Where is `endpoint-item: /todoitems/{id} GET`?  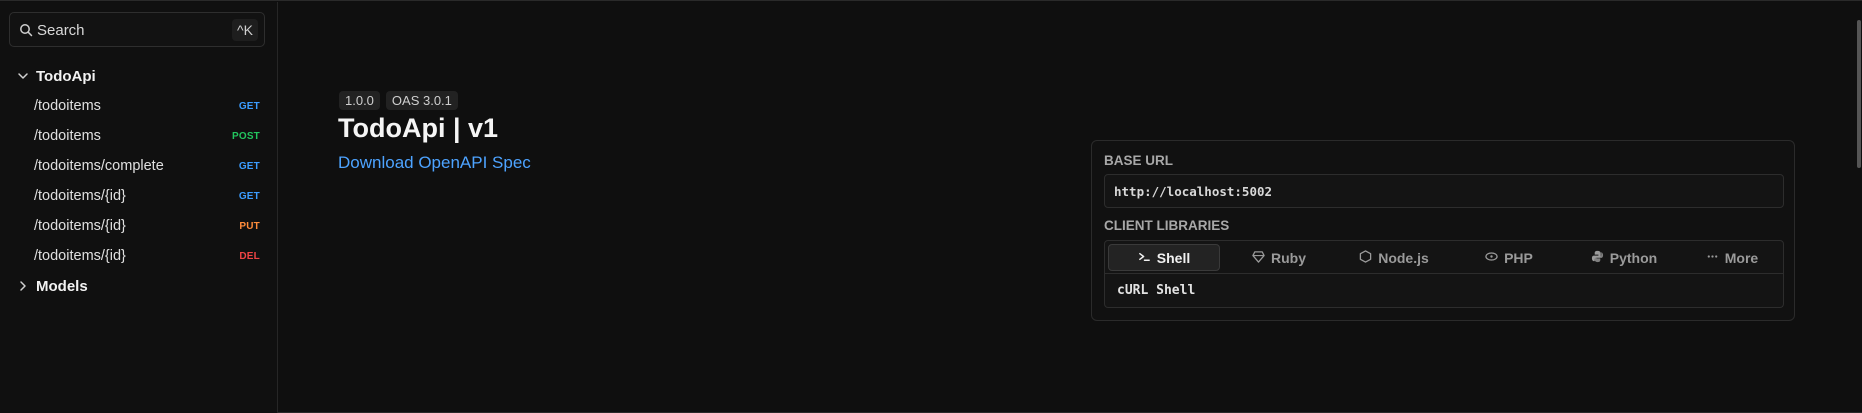
endpoint-item: /todoitems/{id} GET is located at coordinates (147, 196).